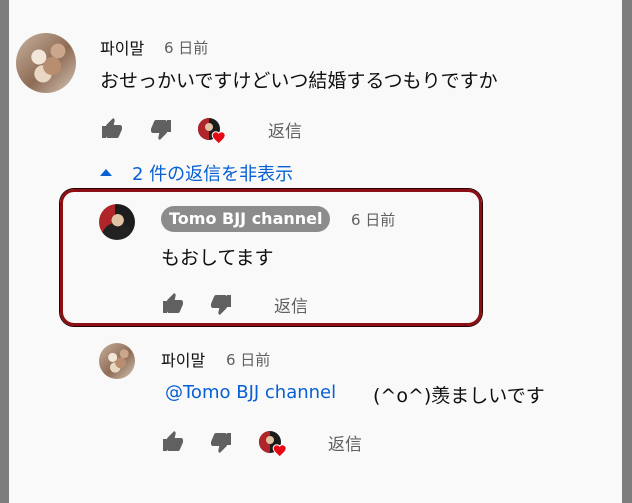 The image size is (632, 503). I want to click on comment-text: おせっかいですけどいつ結婚するつもりですか, so click(299, 81).